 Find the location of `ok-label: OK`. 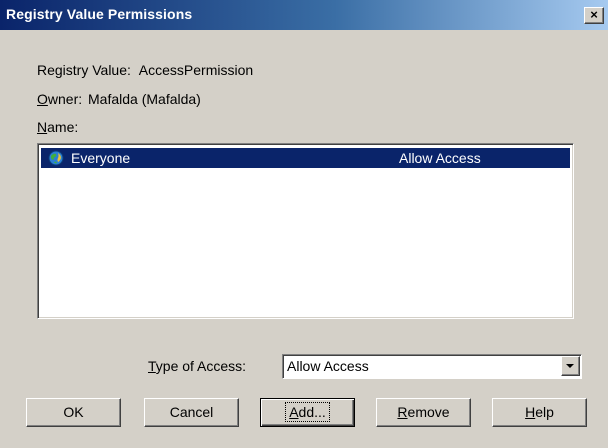

ok-label: OK is located at coordinates (73, 412).